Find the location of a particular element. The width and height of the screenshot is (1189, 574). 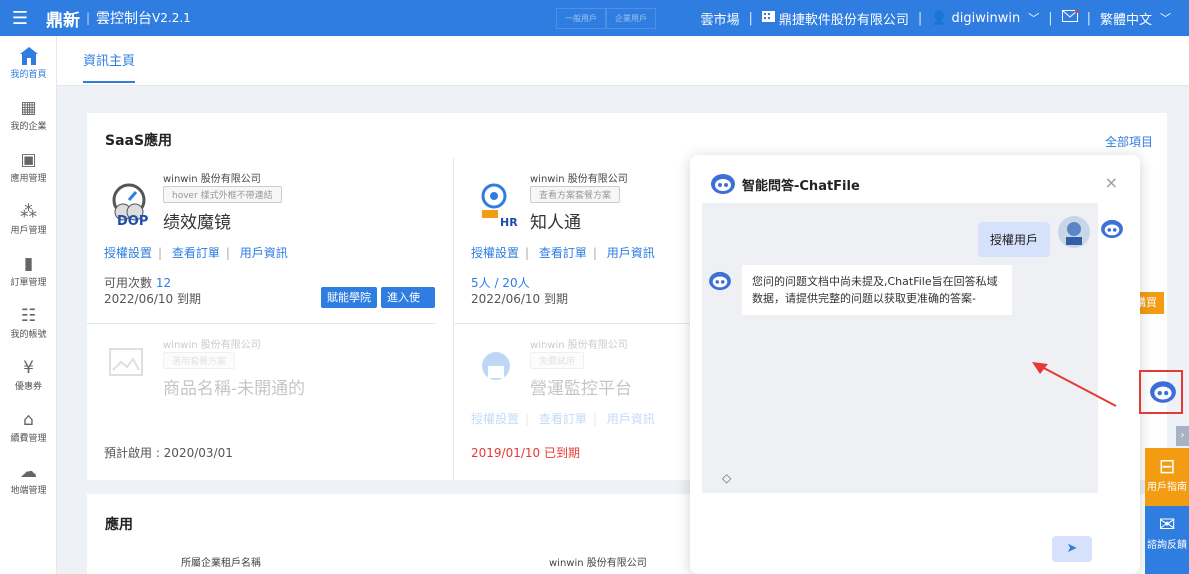

sidebar-item-enterprise: ▦ 我的企業 is located at coordinates (28, 115).